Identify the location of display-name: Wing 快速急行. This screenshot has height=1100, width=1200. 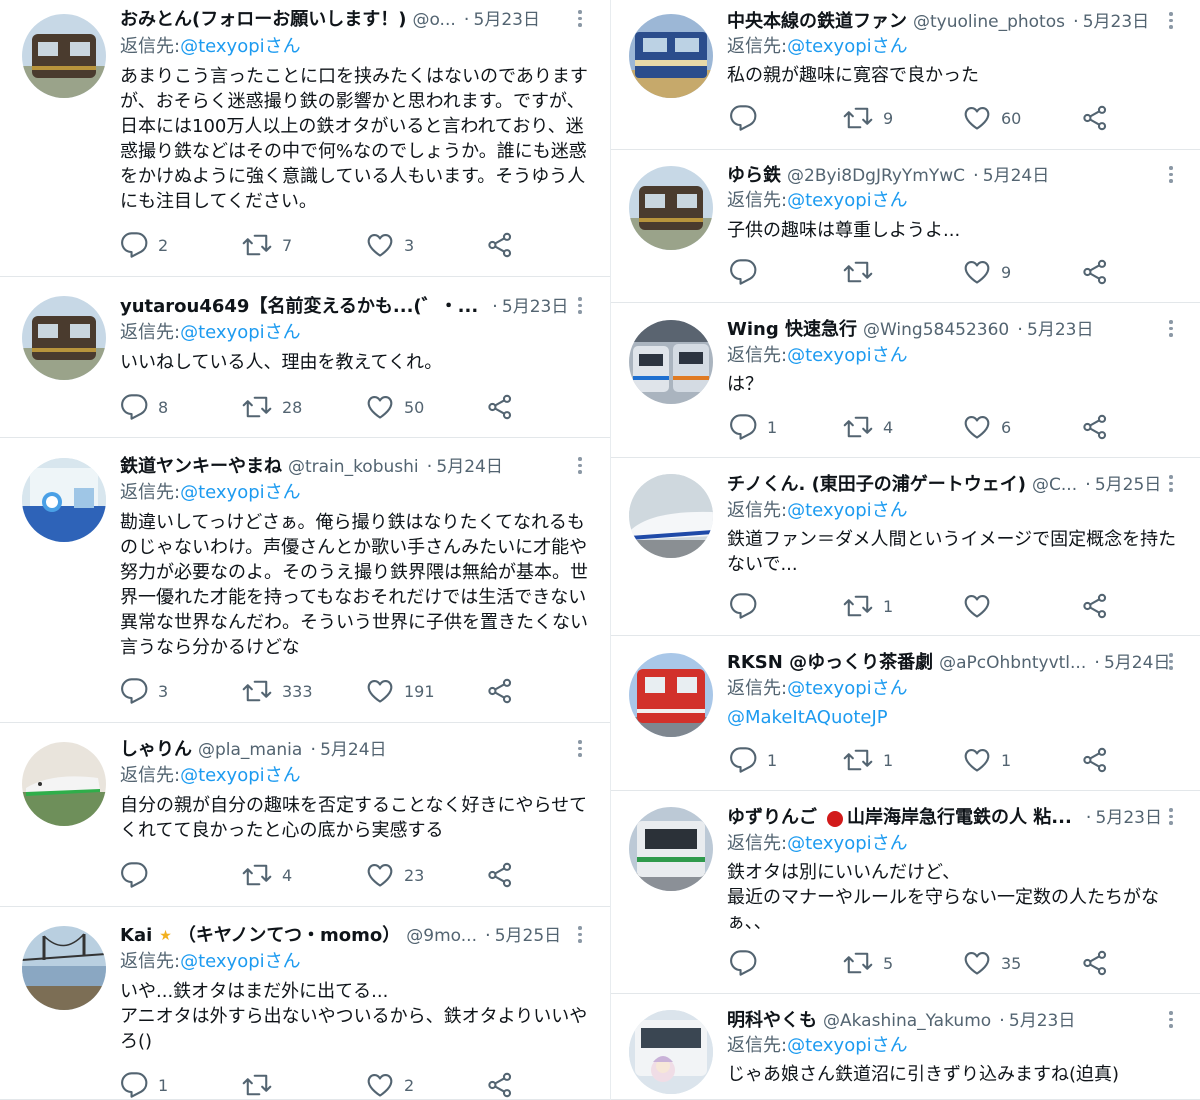
(792, 330).